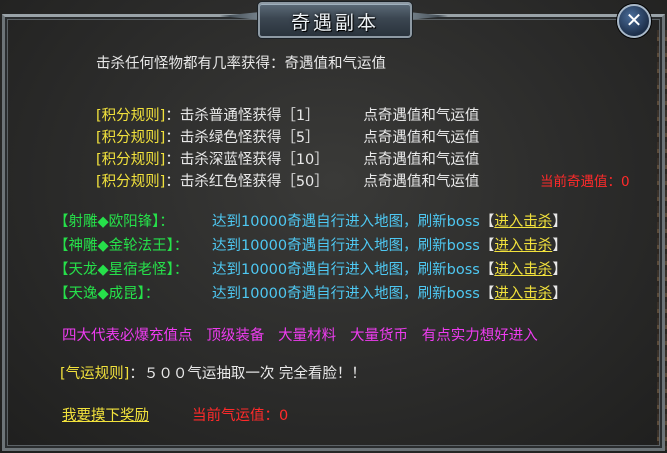 The image size is (667, 453). Describe the element at coordinates (107, 294) in the screenshot. I see `boss-name: 【天逸◆成昆】：` at that location.